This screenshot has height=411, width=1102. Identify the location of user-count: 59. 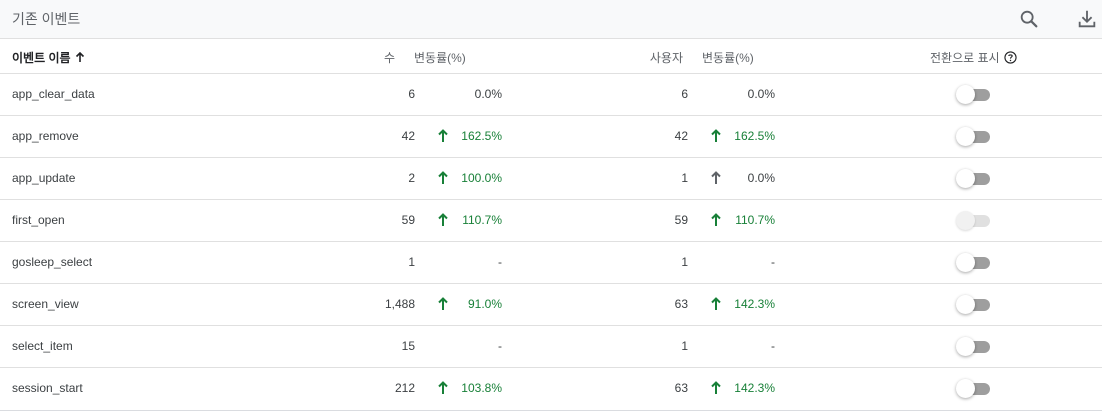
(681, 220).